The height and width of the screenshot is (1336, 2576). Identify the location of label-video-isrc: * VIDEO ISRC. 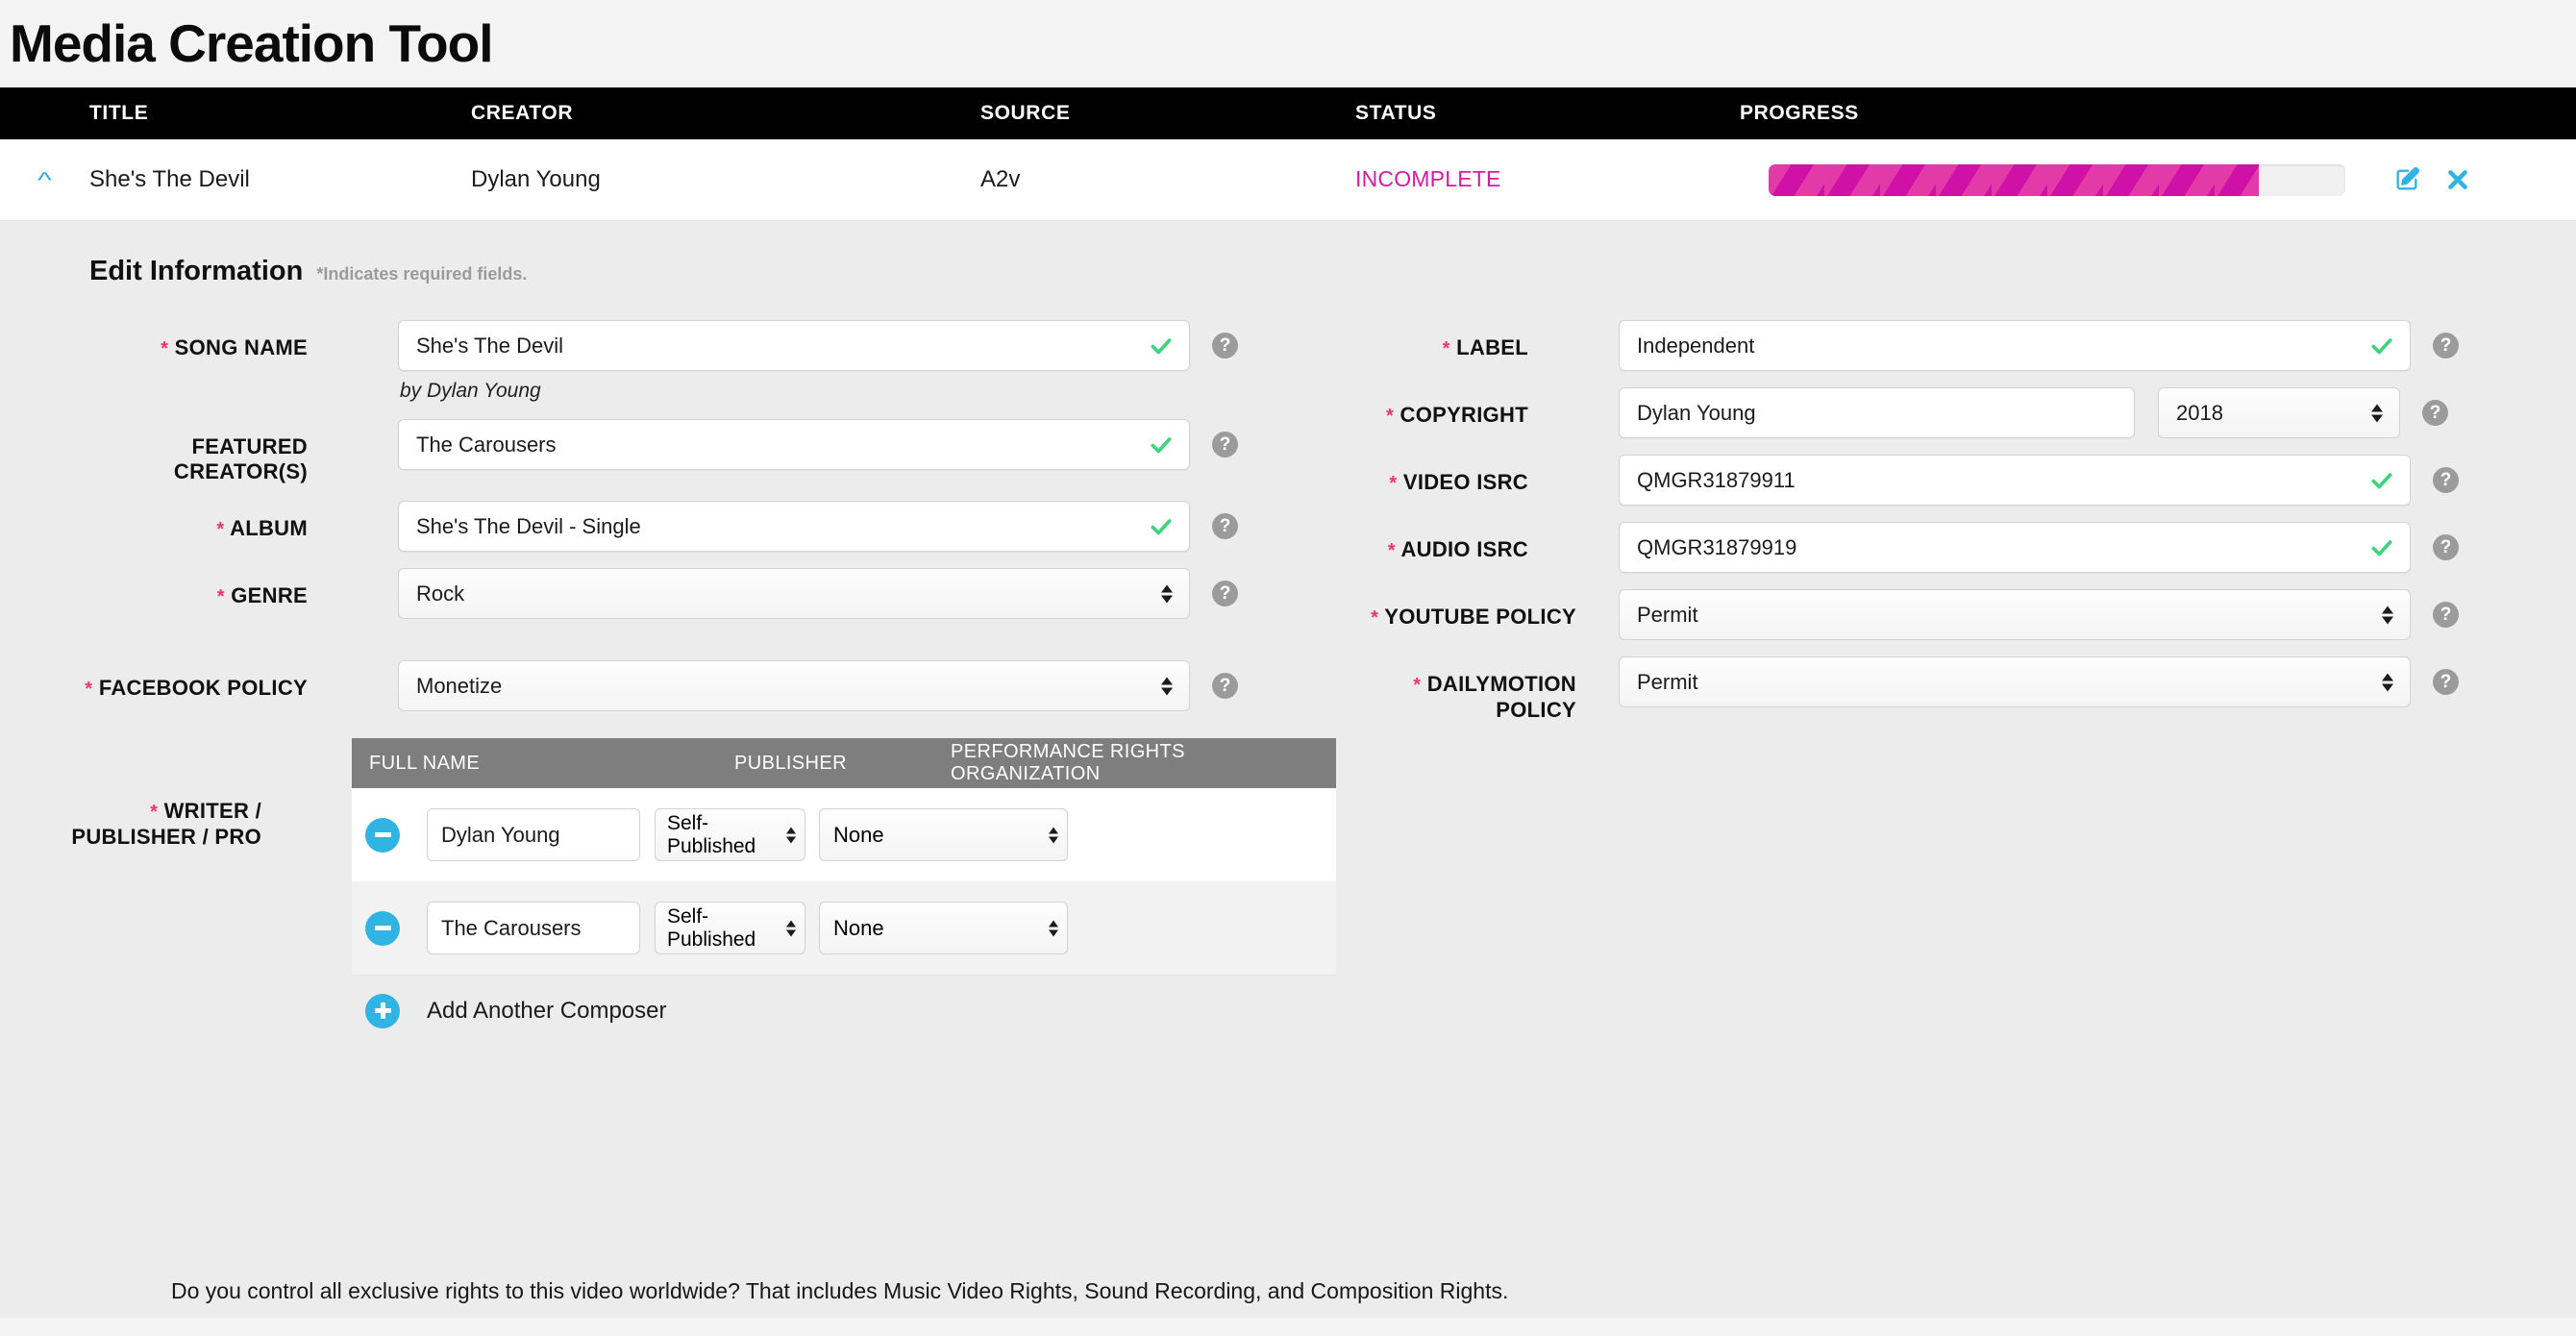
(1432, 475).